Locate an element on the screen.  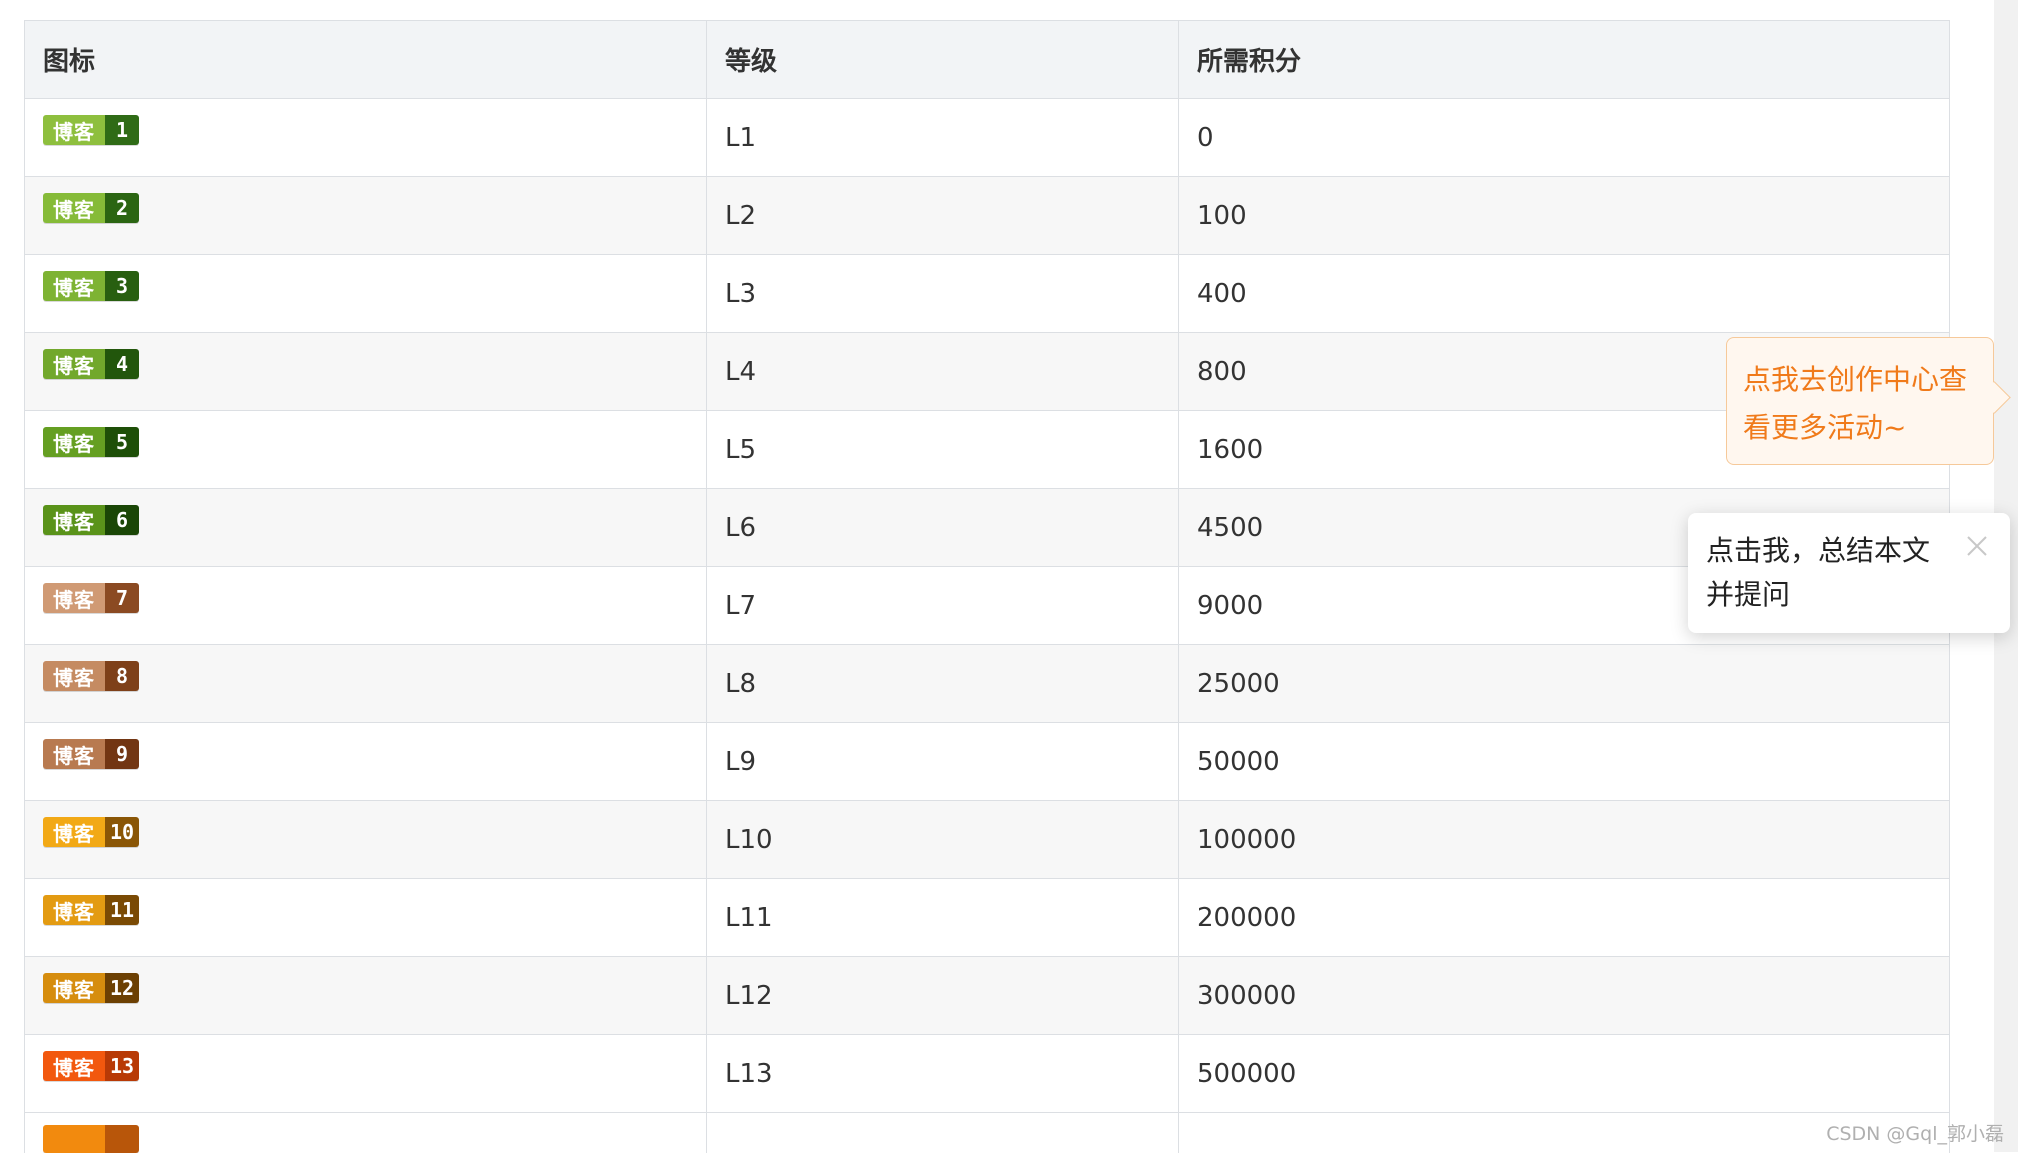
table-header-row: 图标 等级 所需积分 is located at coordinates (987, 60).